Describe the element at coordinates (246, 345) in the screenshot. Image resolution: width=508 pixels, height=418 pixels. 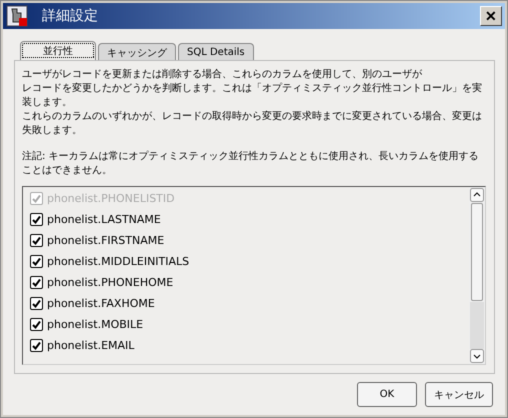
I see `column-option: phonelist.EMAIL` at that location.